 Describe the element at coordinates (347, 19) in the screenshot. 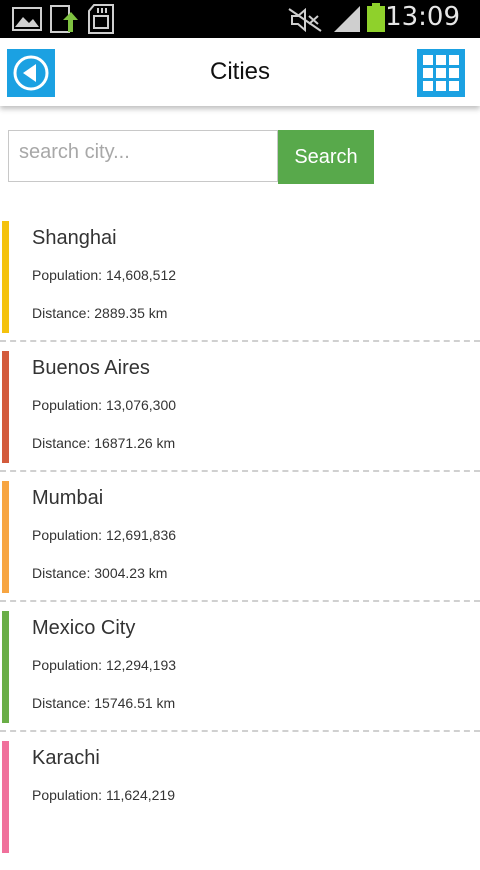

I see `signal-icon` at that location.